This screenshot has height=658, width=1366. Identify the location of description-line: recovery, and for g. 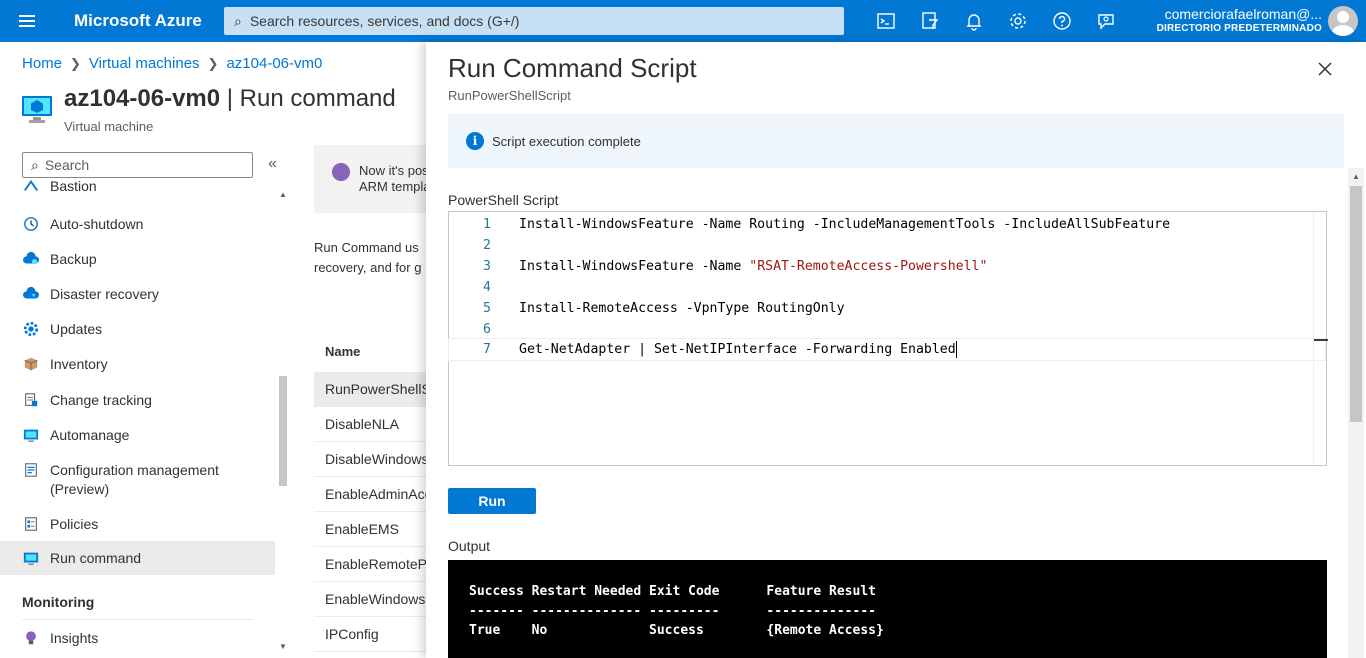
(368, 267).